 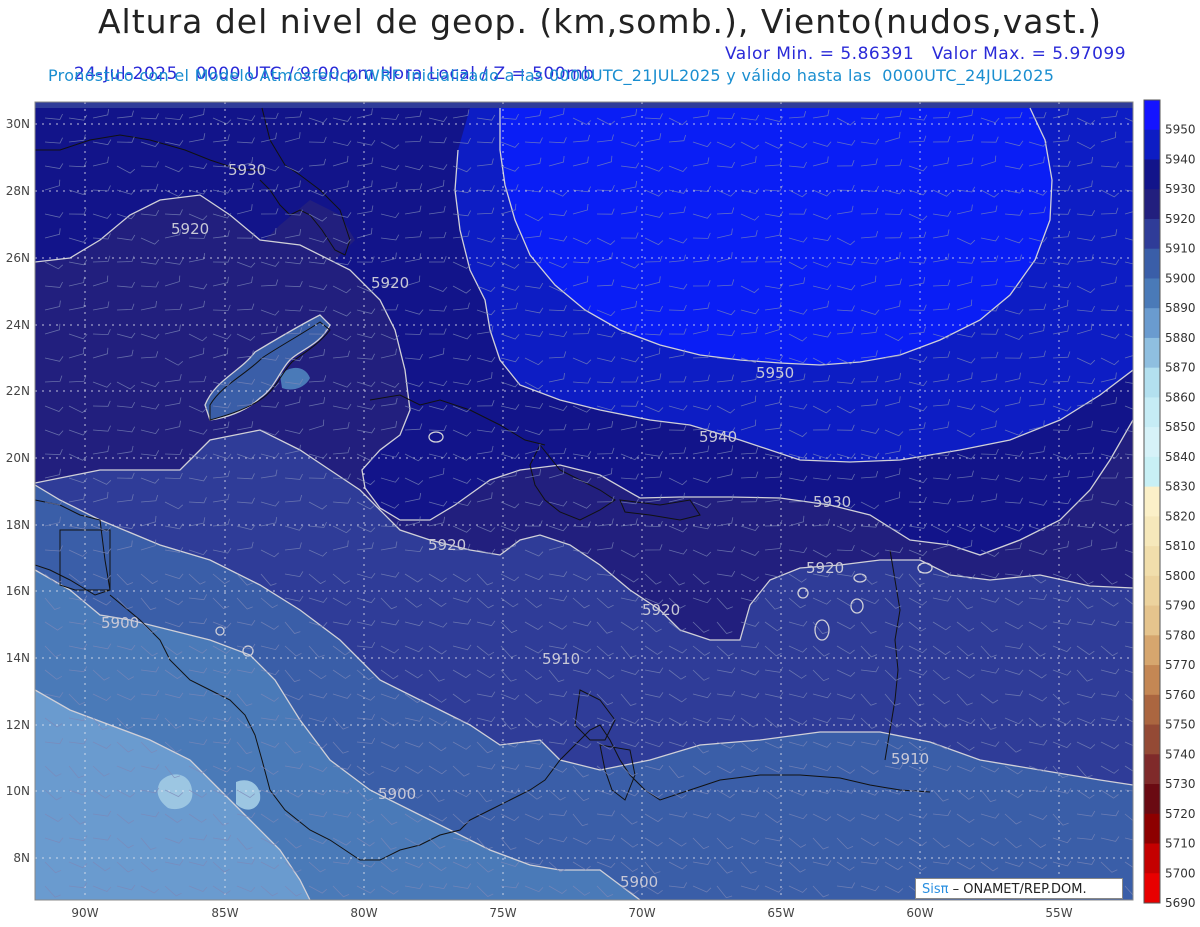 What do you see at coordinates (1180, 606) in the screenshot?
I see `colorbar-label: 5790` at bounding box center [1180, 606].